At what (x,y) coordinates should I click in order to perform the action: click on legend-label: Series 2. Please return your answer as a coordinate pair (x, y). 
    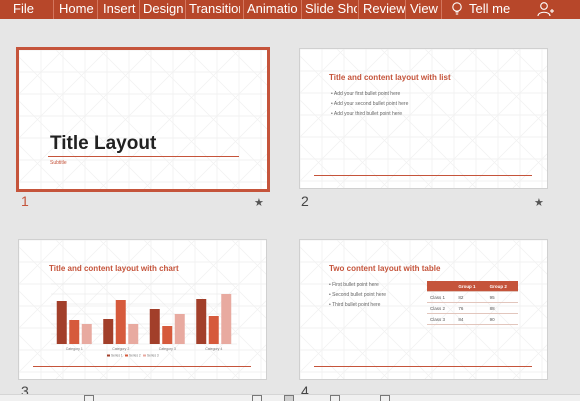
    Looking at the image, I should click on (135, 356).